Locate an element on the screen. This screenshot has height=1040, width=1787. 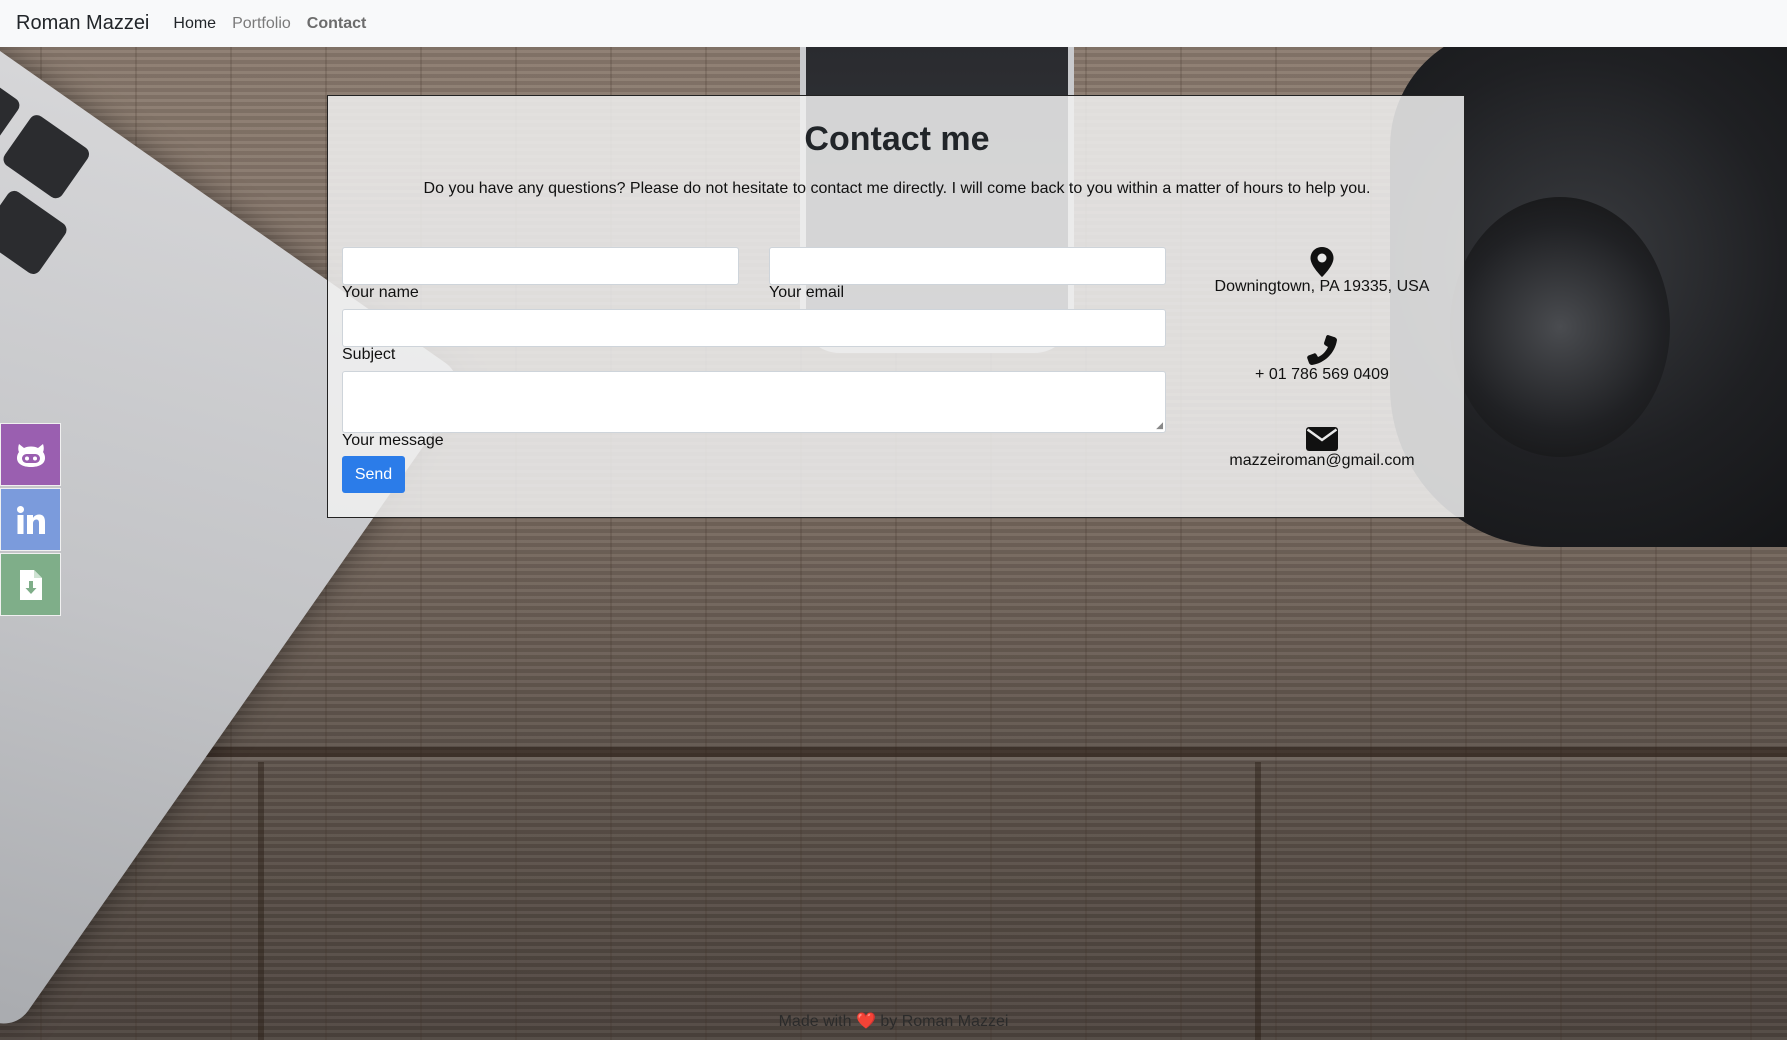
phone-icon is located at coordinates (1322, 350).